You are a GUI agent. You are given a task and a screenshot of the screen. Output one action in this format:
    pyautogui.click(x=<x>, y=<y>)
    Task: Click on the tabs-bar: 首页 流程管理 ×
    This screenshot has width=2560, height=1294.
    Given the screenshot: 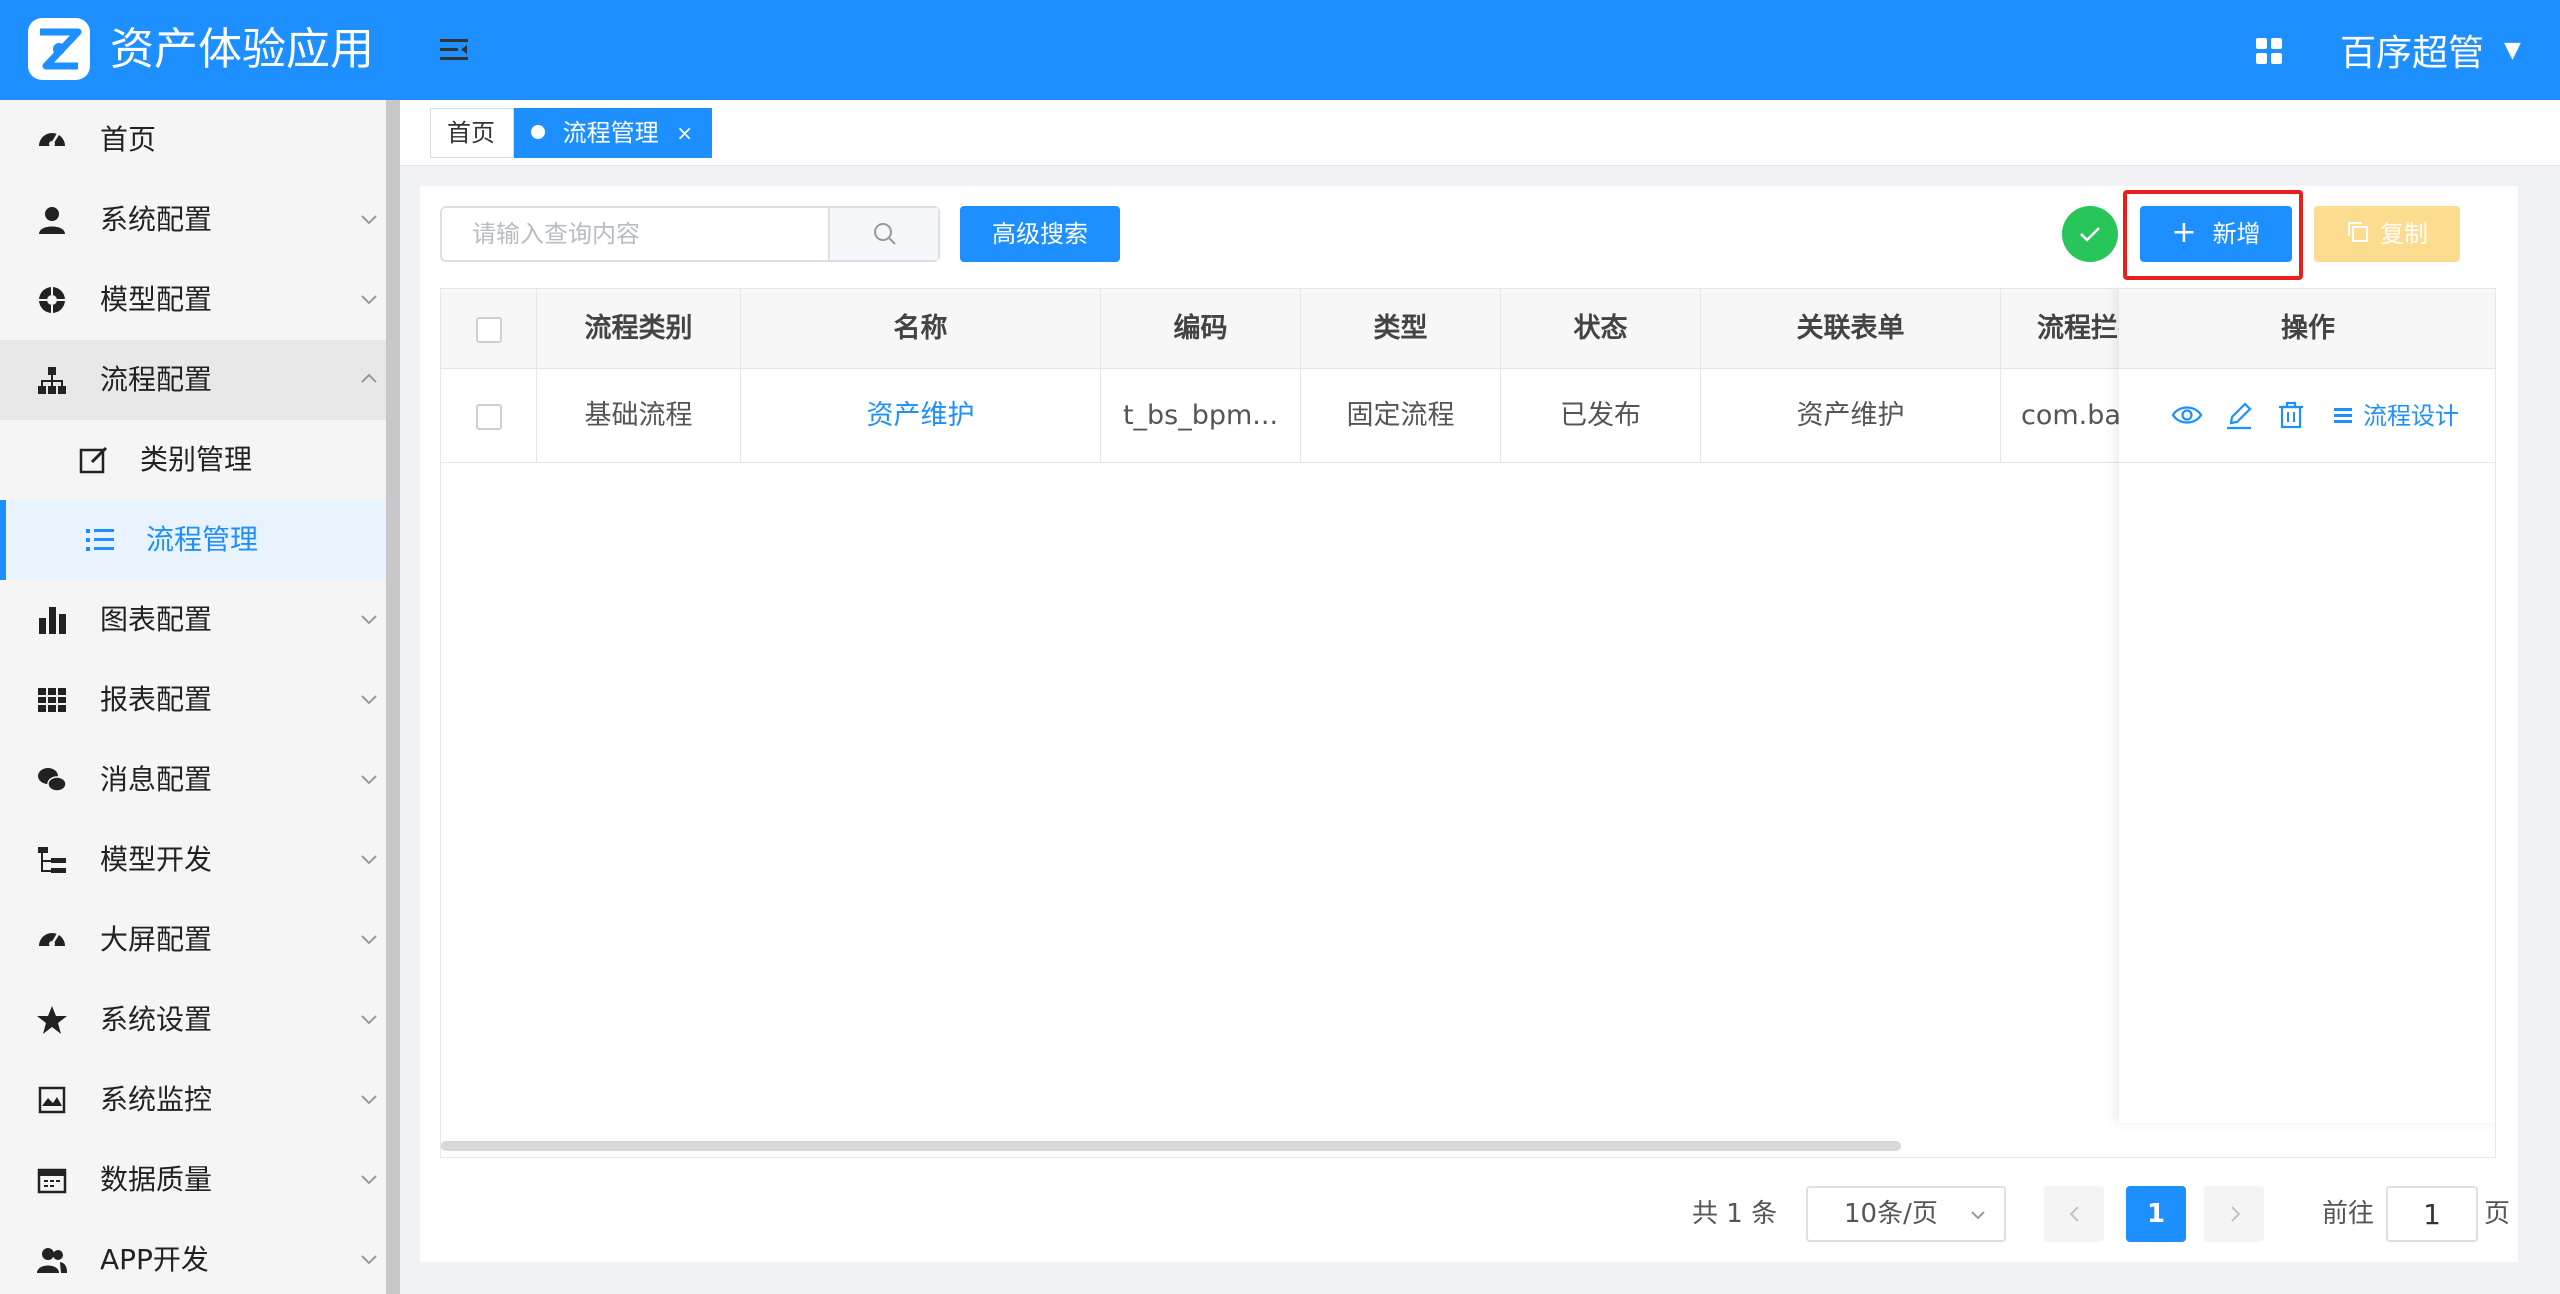 What is the action you would take?
    pyautogui.click(x=1480, y=133)
    